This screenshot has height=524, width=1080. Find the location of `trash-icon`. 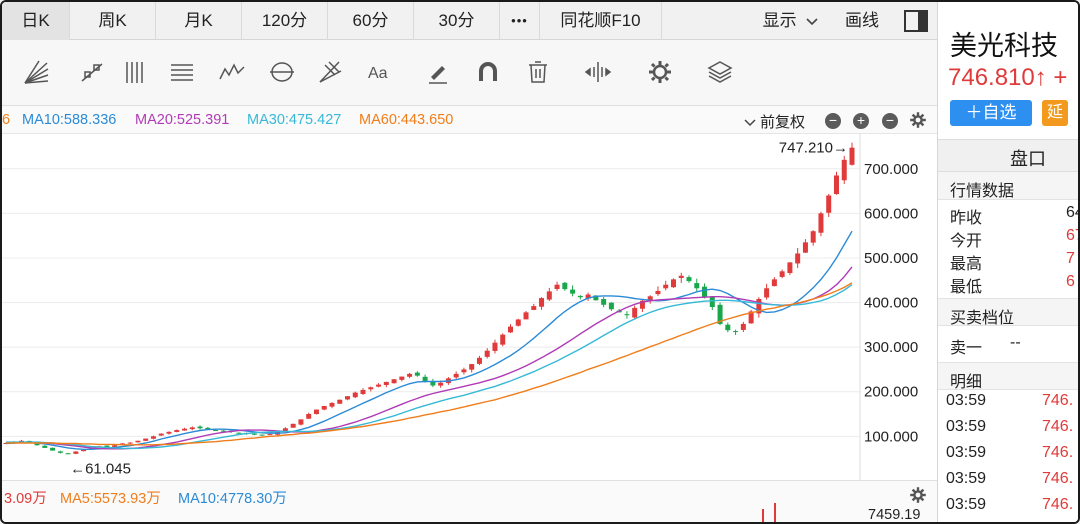

trash-icon is located at coordinates (538, 72).